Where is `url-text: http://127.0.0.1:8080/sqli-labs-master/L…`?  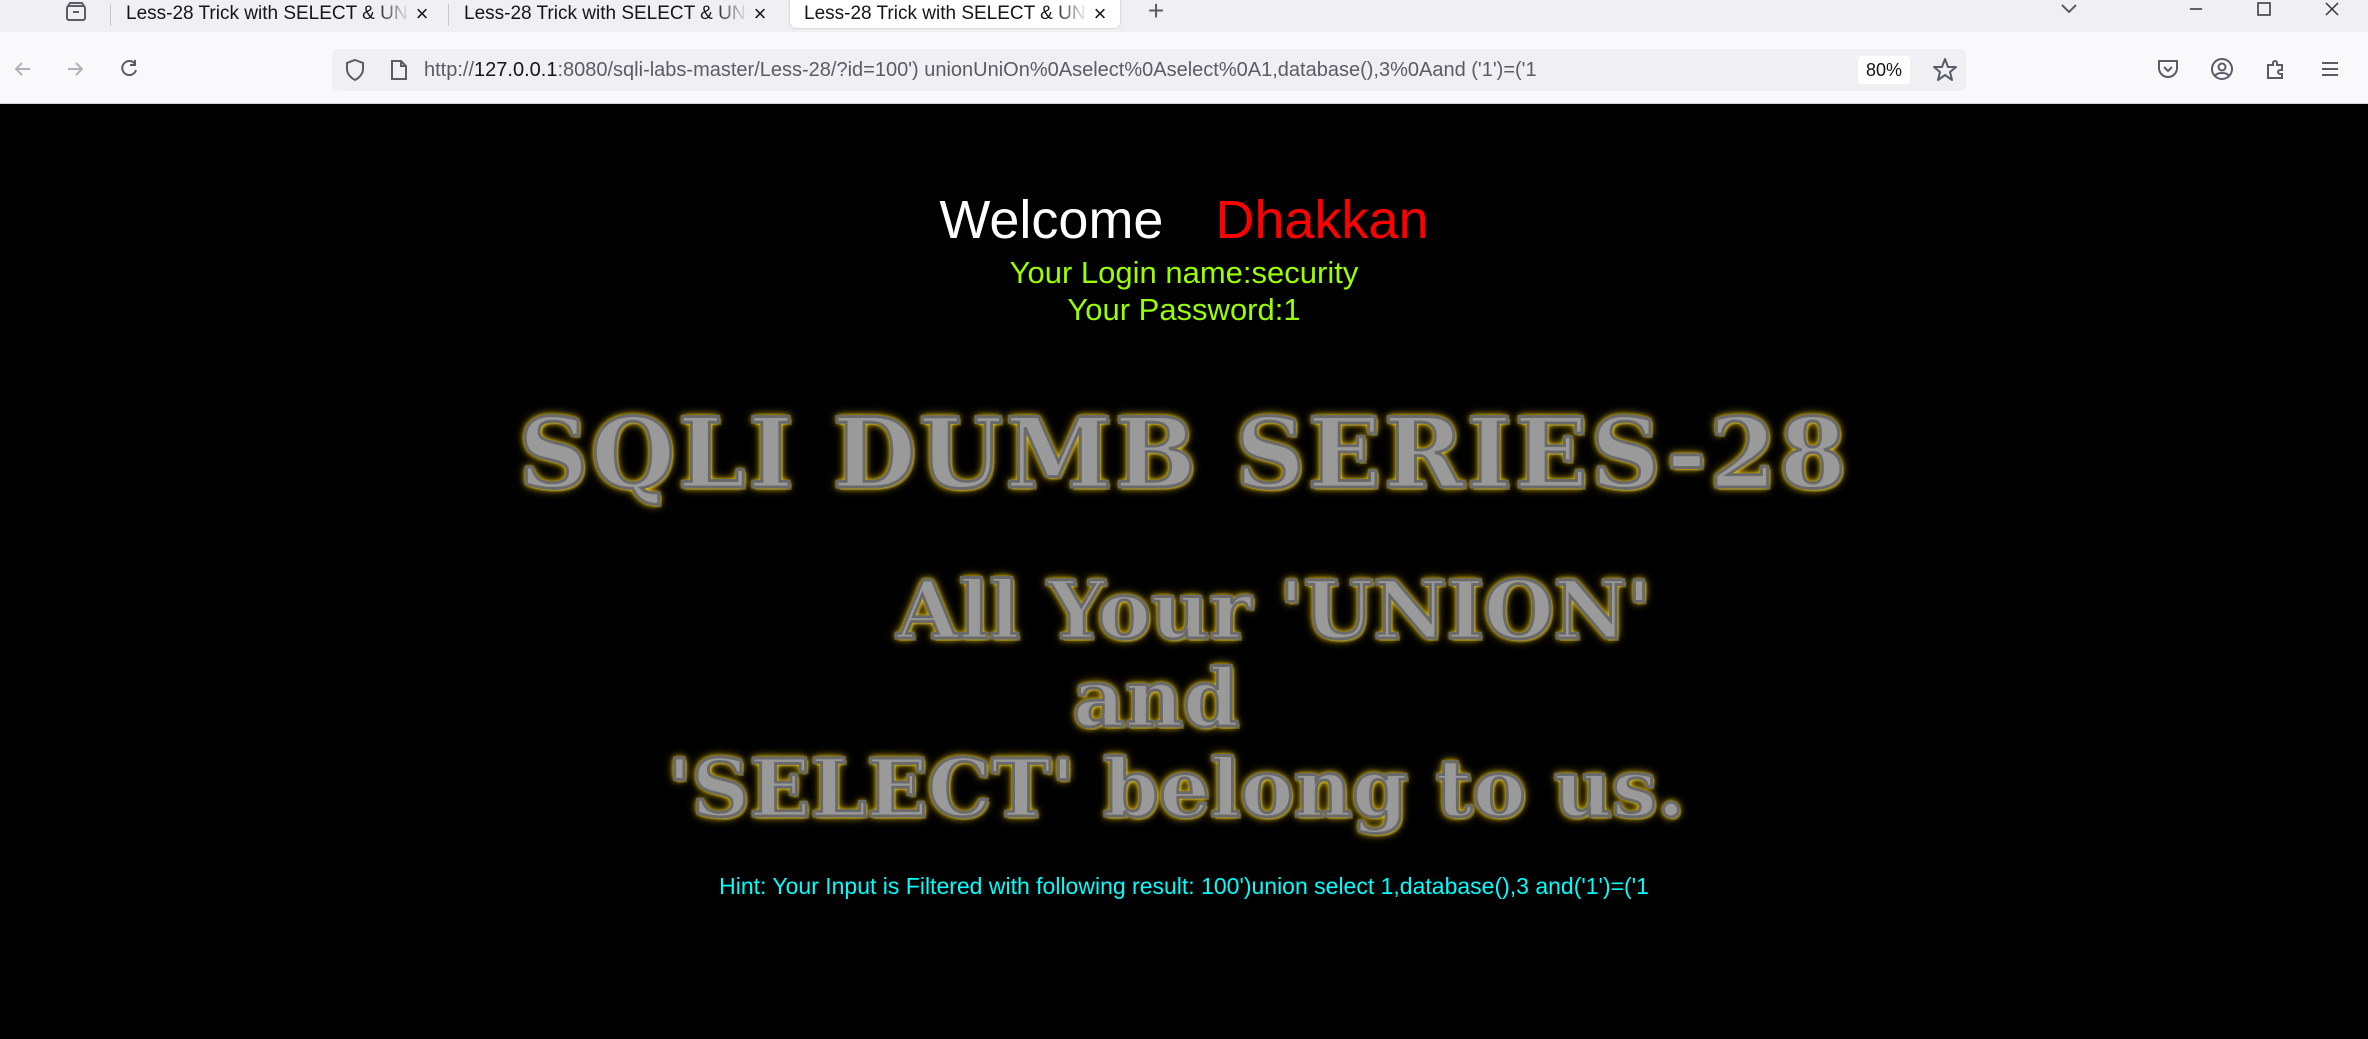 url-text: http://127.0.0.1:8080/sqli-labs-master/L… is located at coordinates (980, 70).